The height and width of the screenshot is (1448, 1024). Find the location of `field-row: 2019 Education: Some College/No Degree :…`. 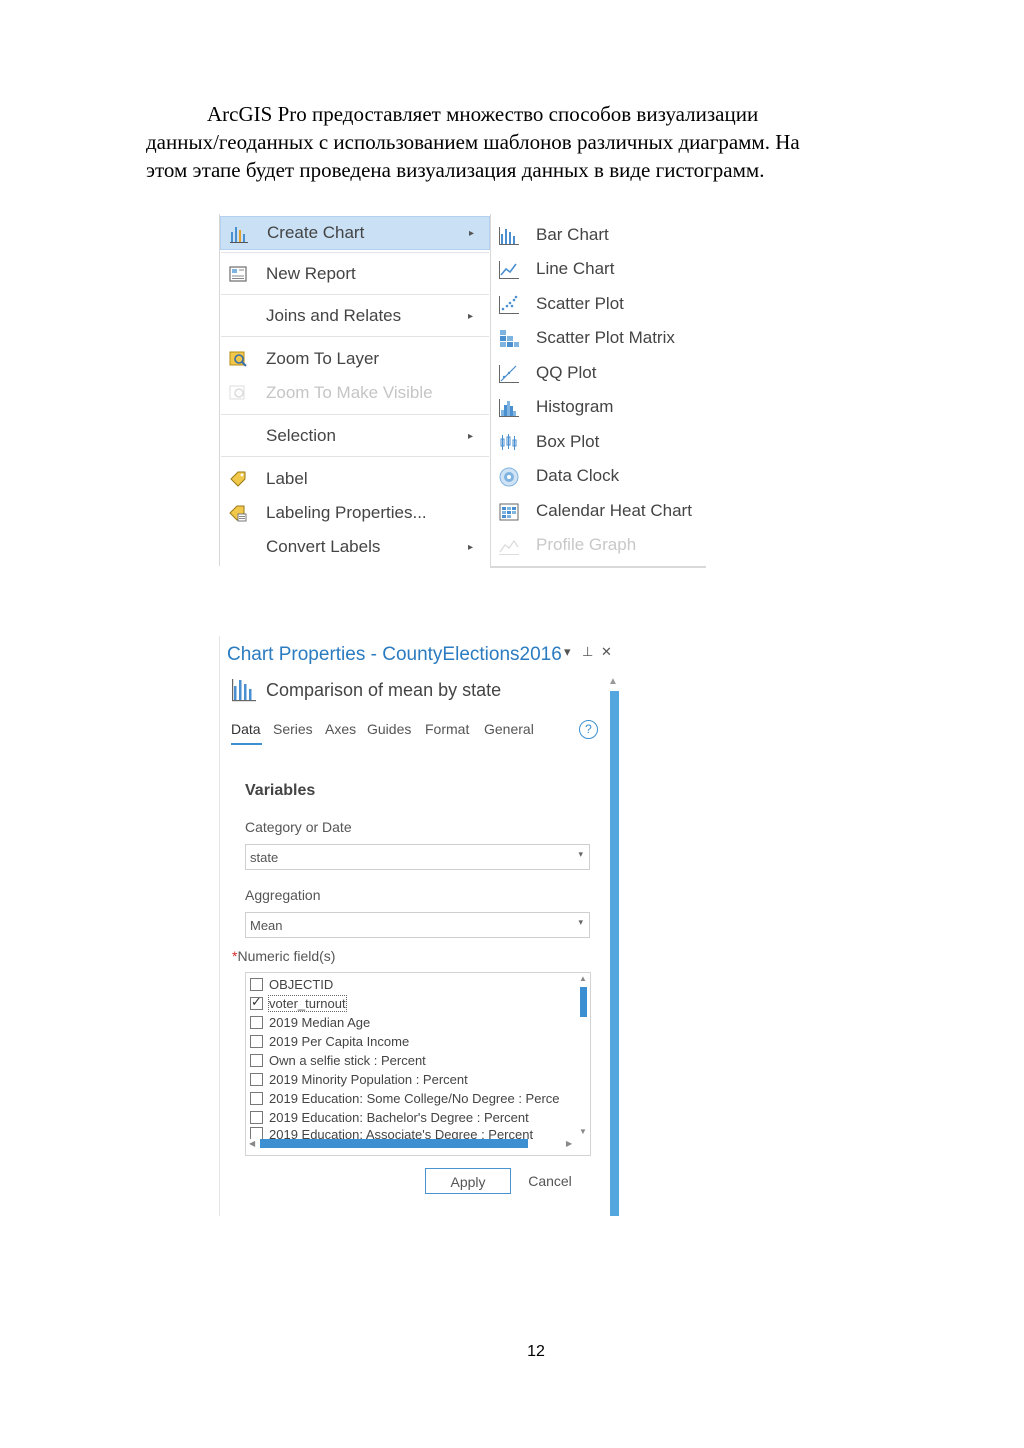

field-row: 2019 Education: Some College/No Degree :… is located at coordinates (410, 1098).